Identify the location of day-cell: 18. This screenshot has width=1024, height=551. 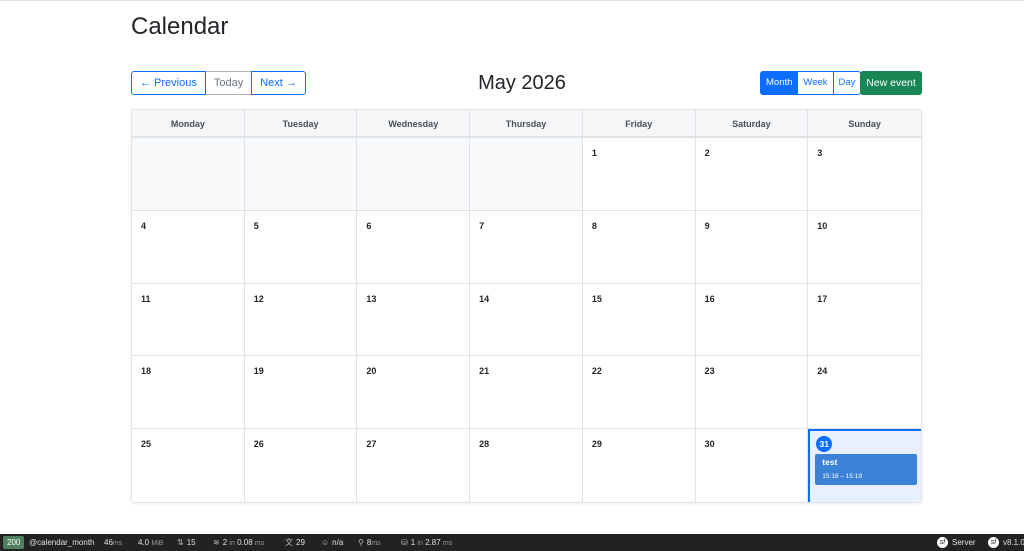
(188, 393).